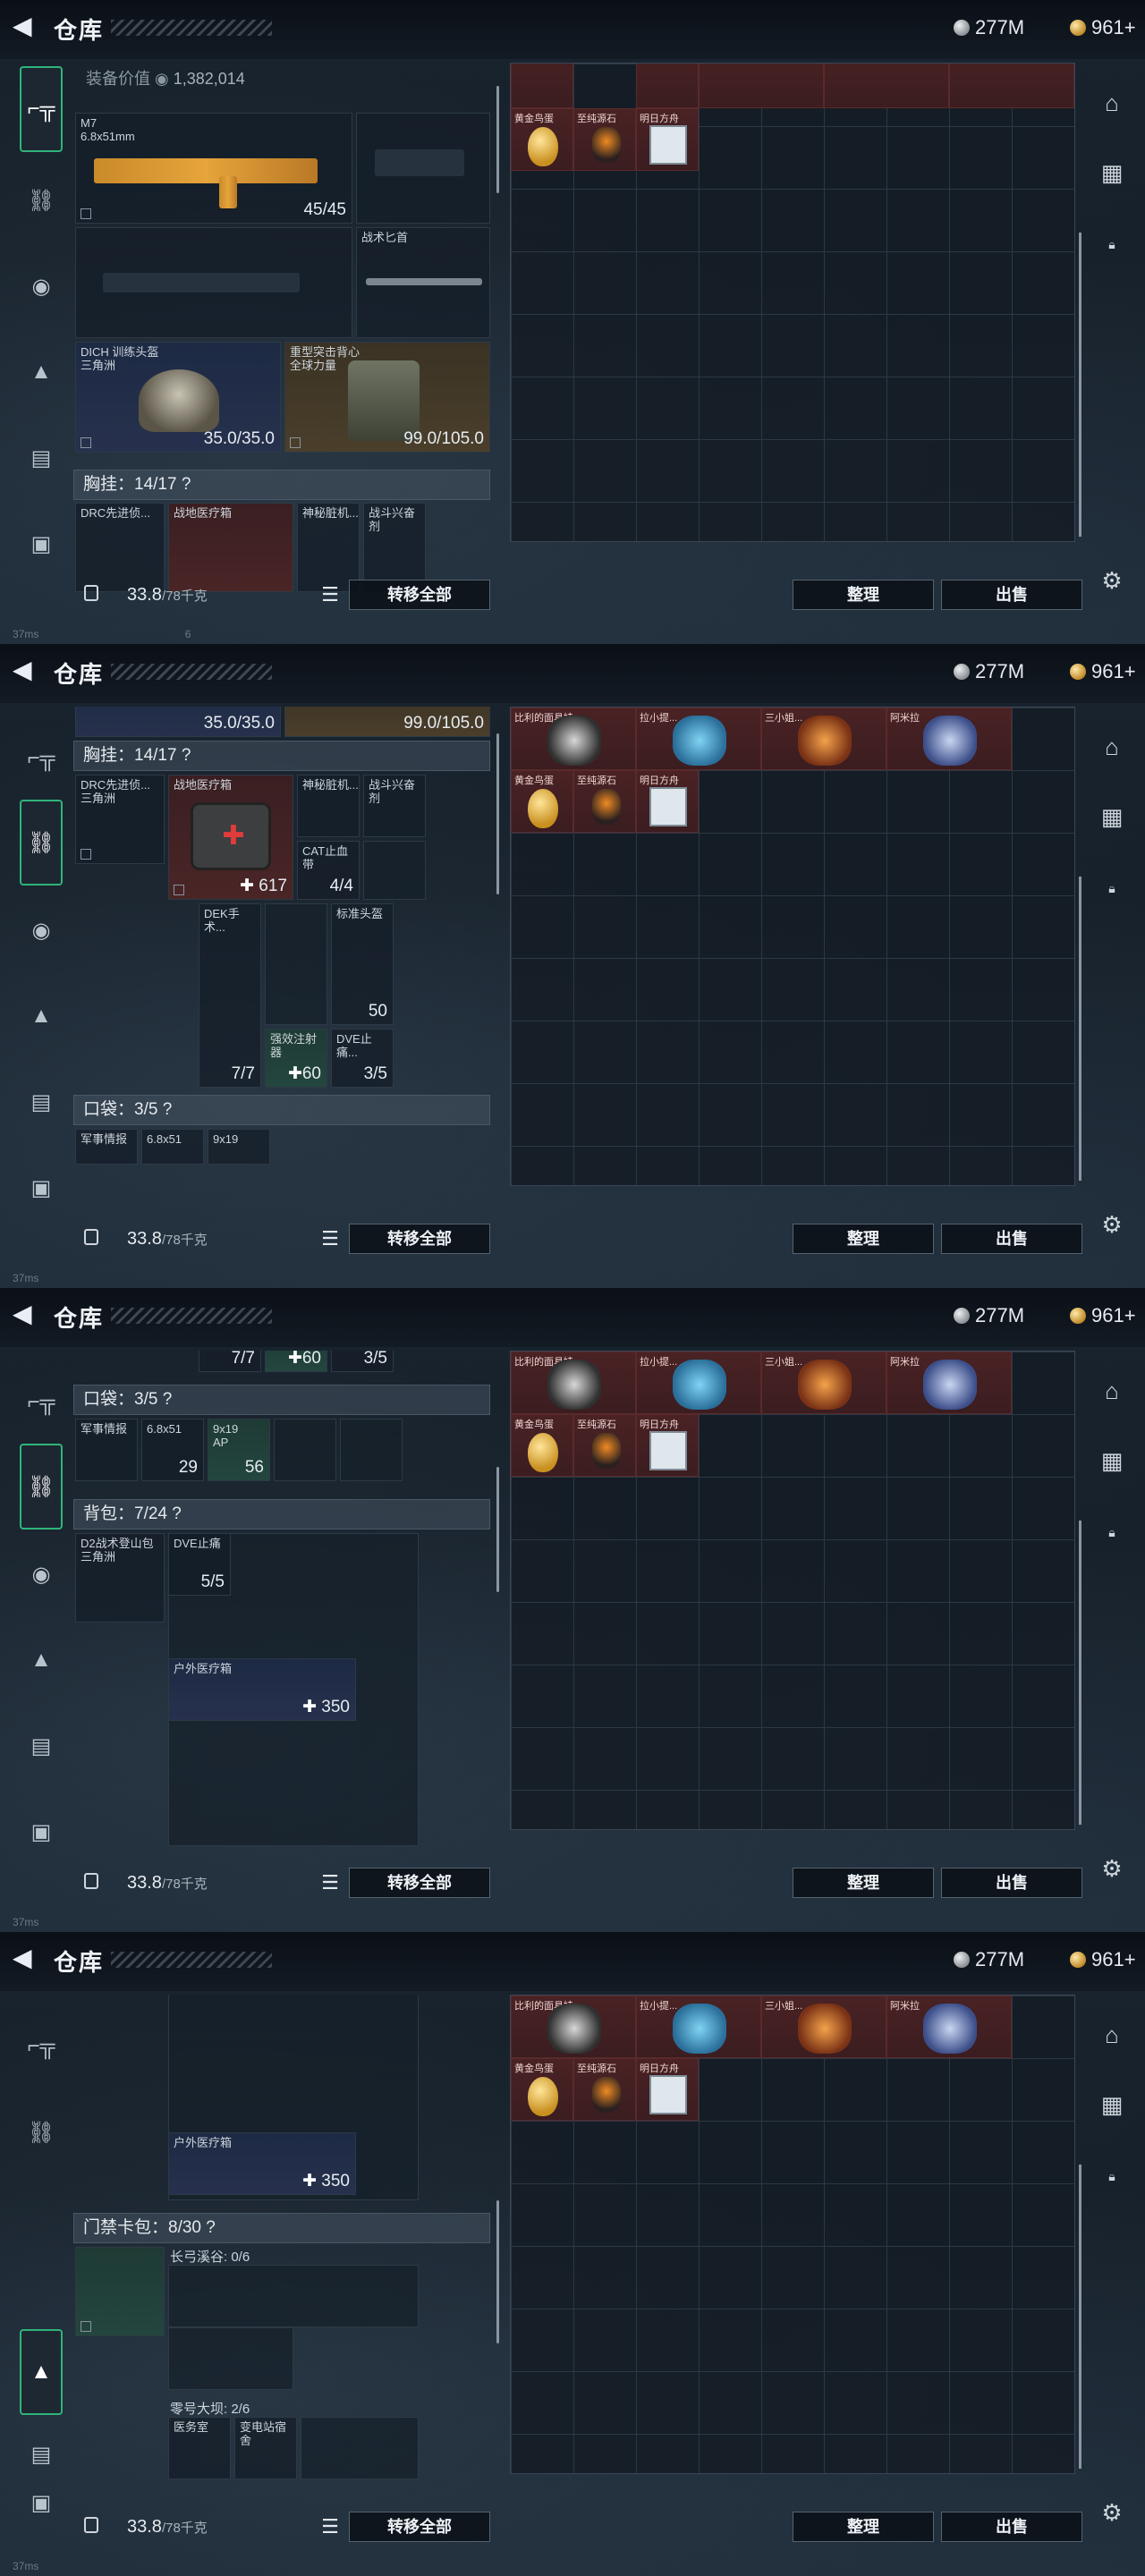  What do you see at coordinates (328, 870) in the screenshot?
I see `tourniquet-slot: CAT止血带 4/4` at bounding box center [328, 870].